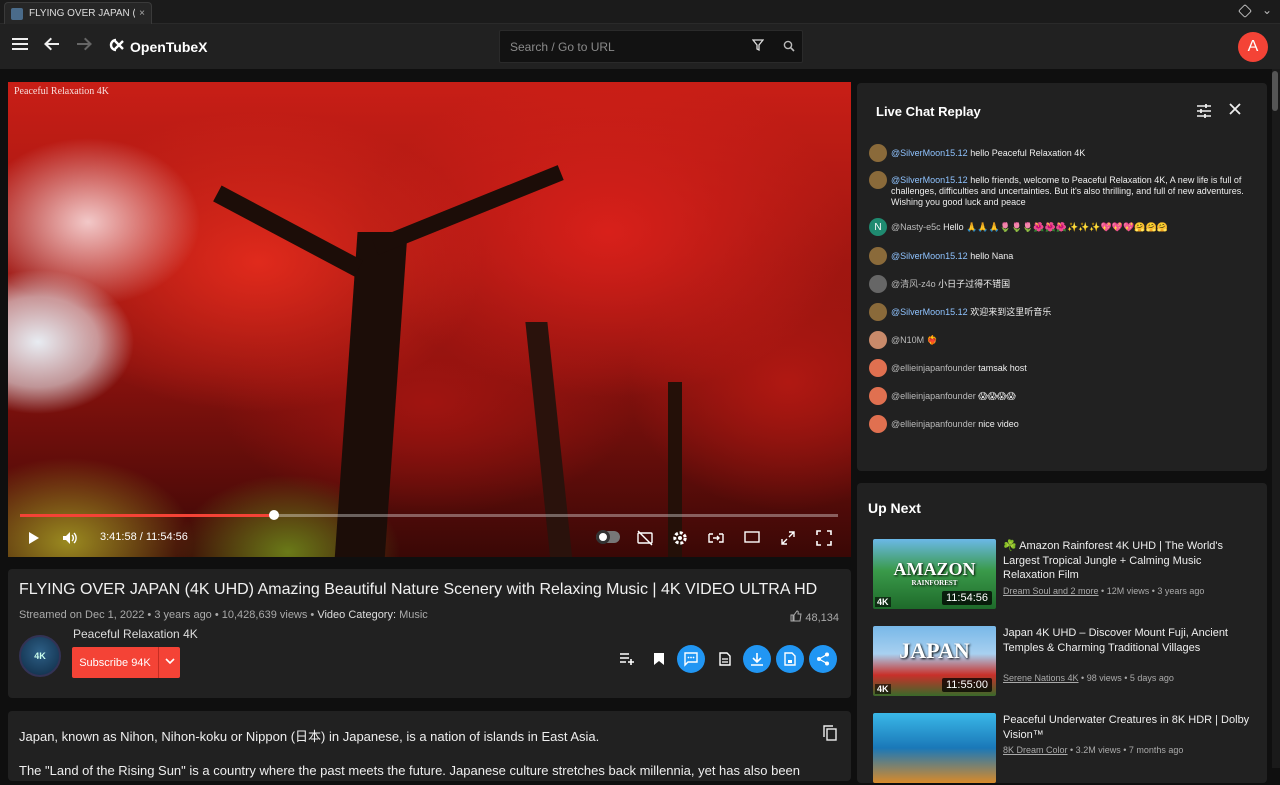 This screenshot has height=785, width=1280. What do you see at coordinates (966, 685) in the screenshot?
I see `video-duration: 11:55:00` at bounding box center [966, 685].